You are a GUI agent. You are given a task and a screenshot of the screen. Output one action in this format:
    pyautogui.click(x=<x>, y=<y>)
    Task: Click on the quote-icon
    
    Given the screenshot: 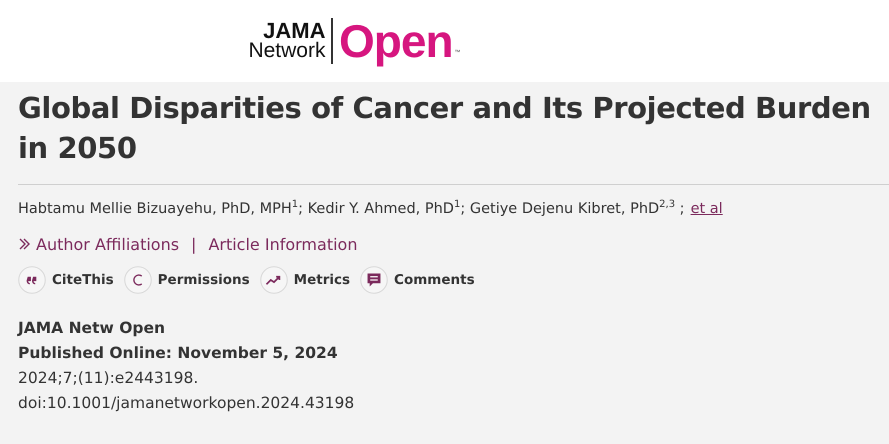 What is the action you would take?
    pyautogui.click(x=32, y=280)
    